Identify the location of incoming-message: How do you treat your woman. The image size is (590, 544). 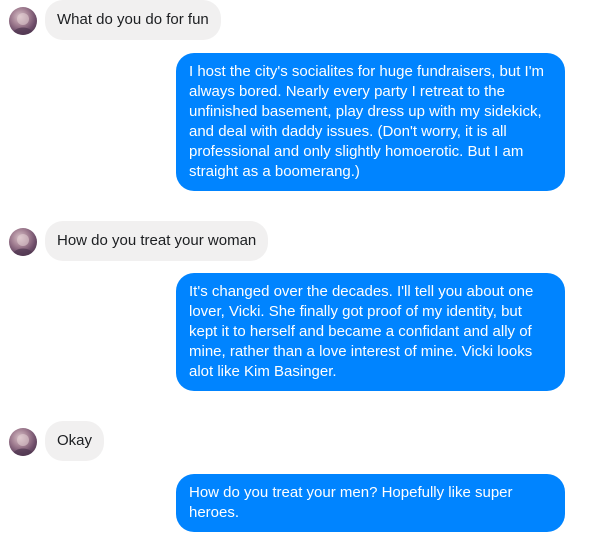
(157, 241).